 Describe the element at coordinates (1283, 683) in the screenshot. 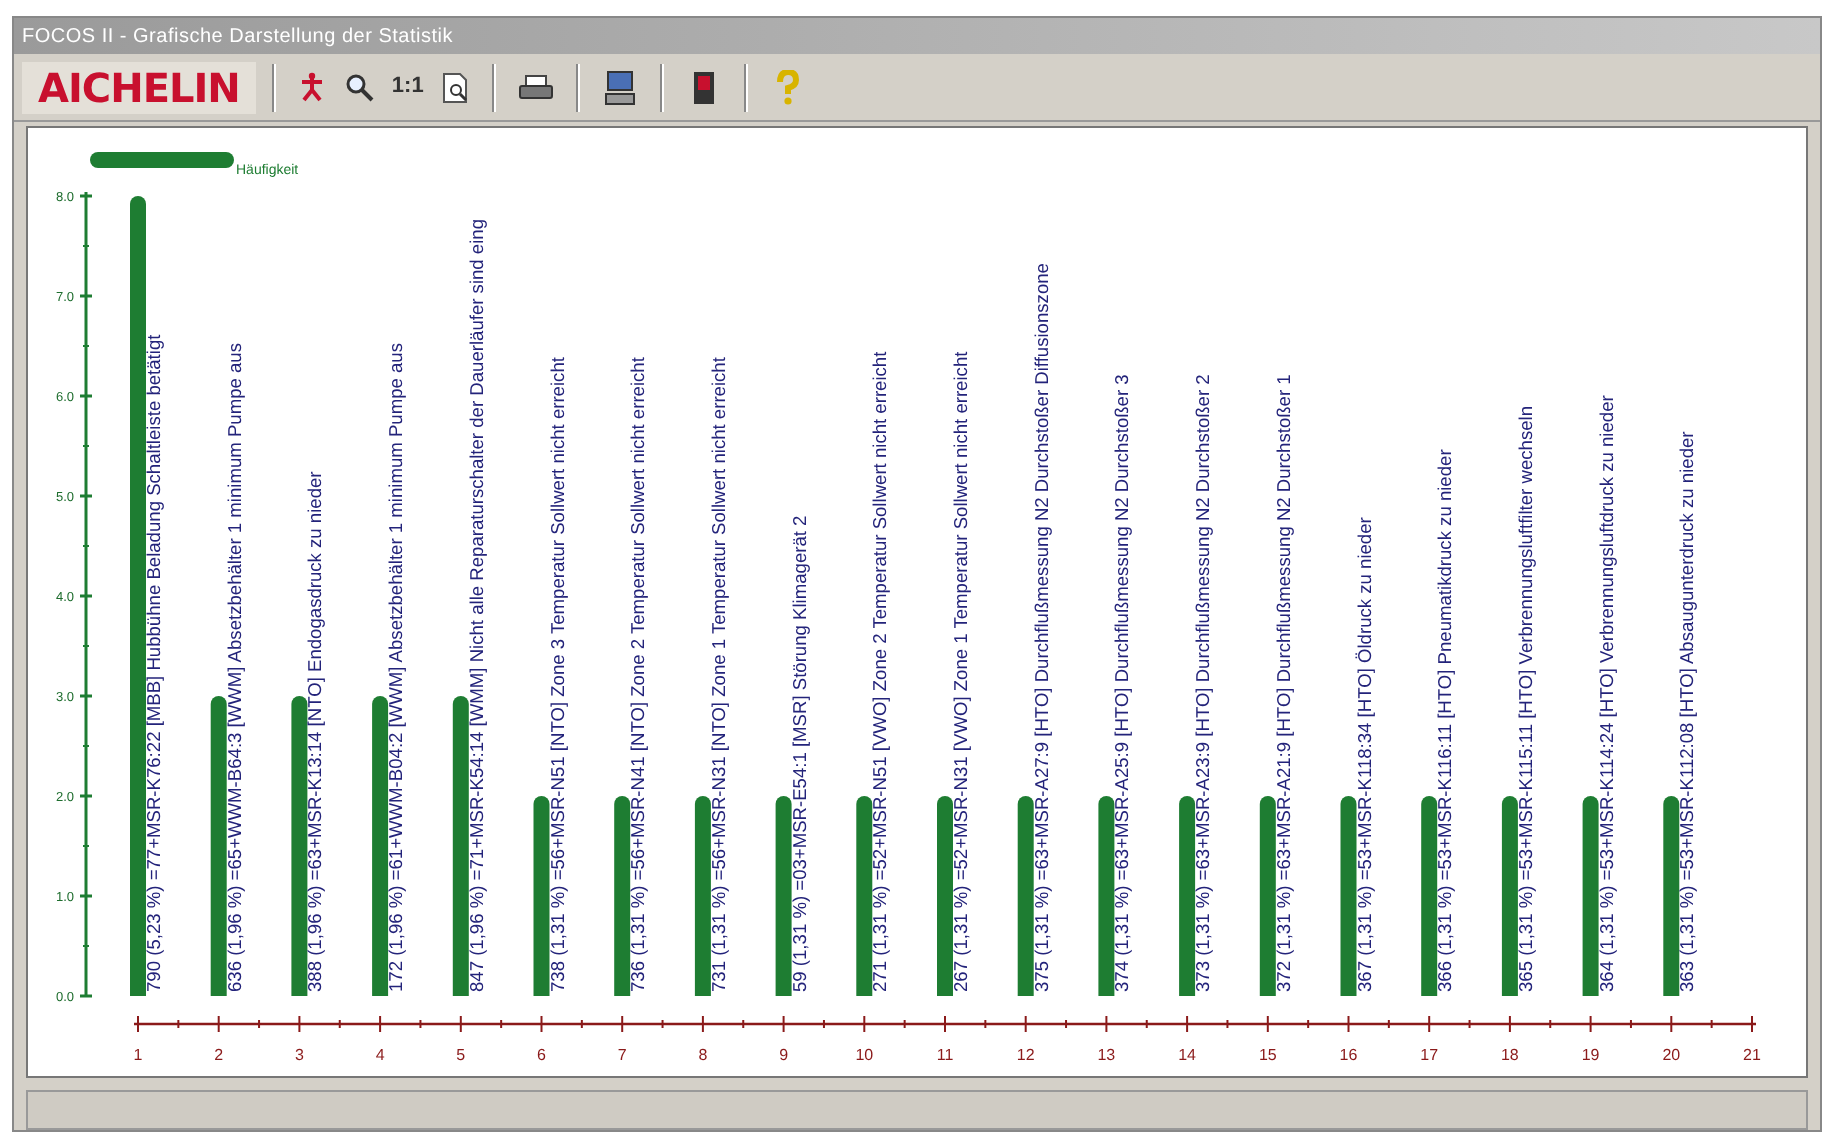

I see `bar-label: 372 (1,31 %) =63+MSR-A21:9 [HTO] Durchflußmessung N2 Durchstoßer 1` at that location.